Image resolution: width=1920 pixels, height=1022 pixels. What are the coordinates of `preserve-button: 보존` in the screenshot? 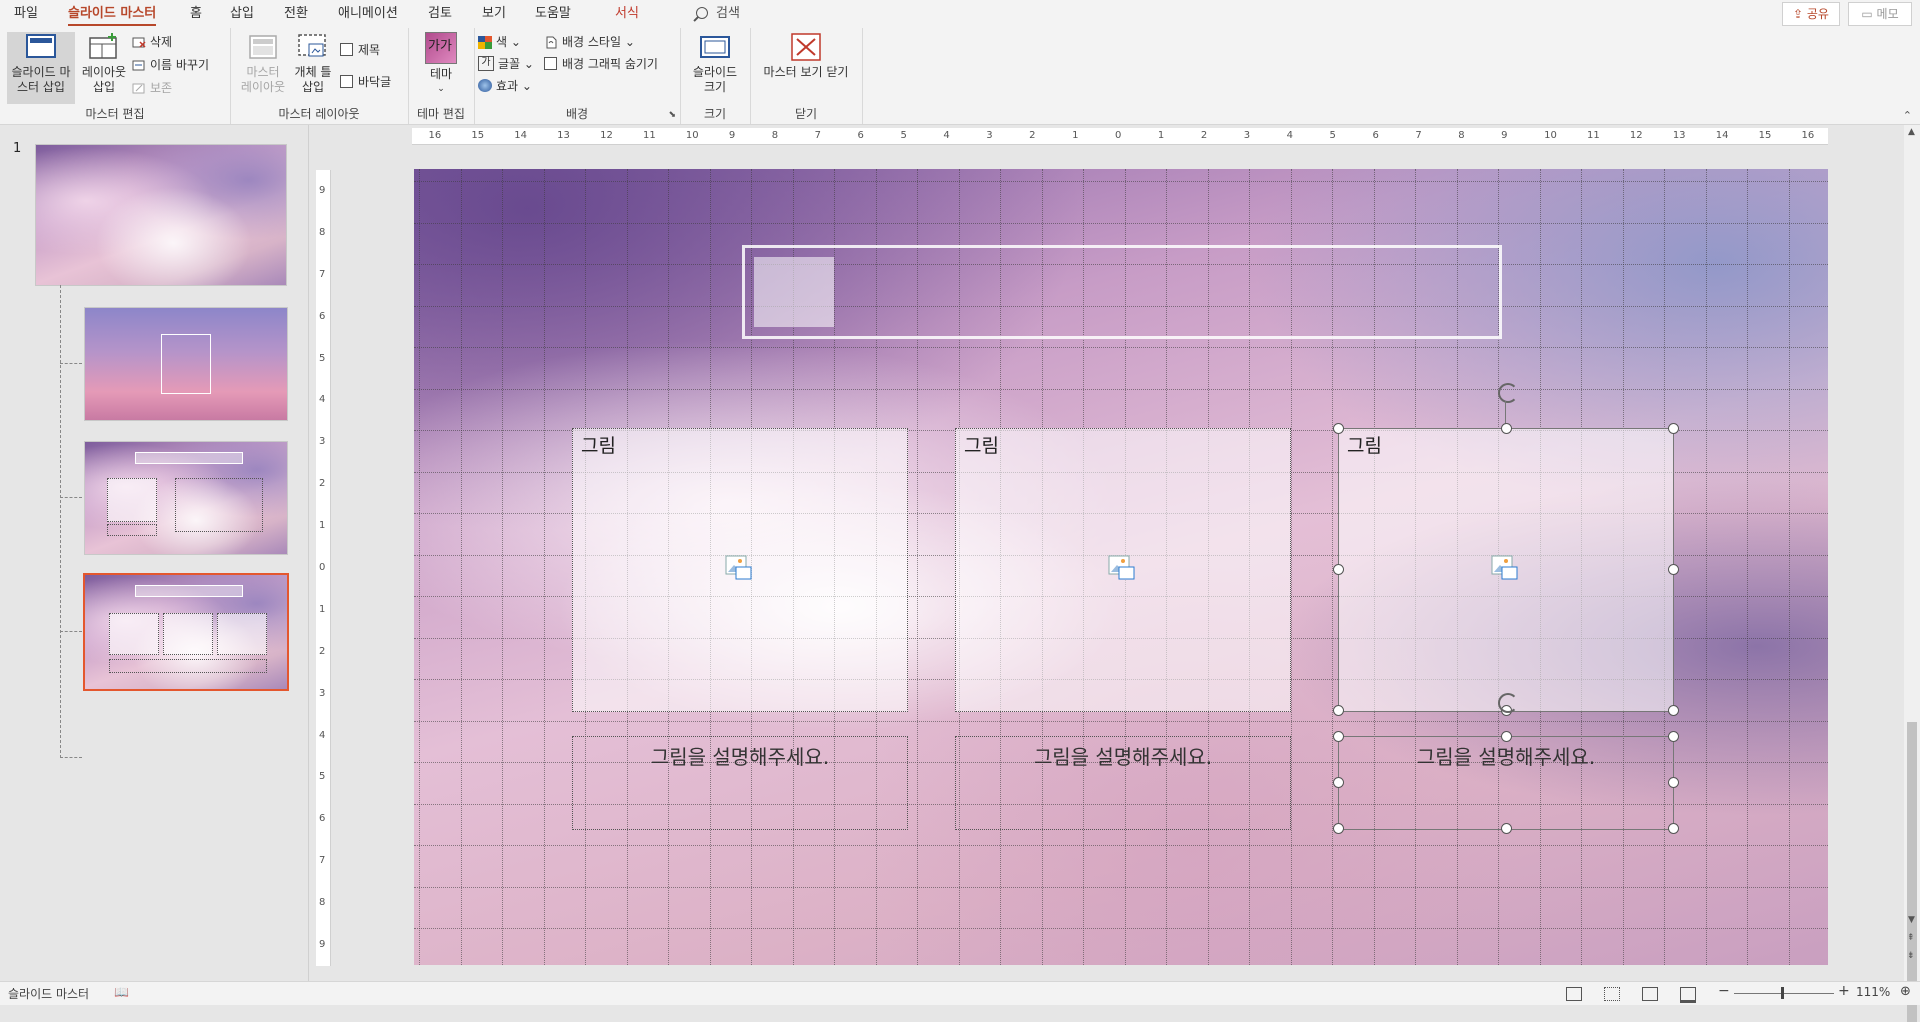 It's located at (152, 88).